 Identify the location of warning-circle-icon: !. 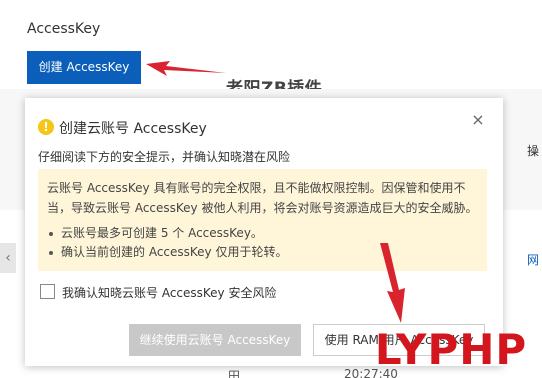
(46, 127).